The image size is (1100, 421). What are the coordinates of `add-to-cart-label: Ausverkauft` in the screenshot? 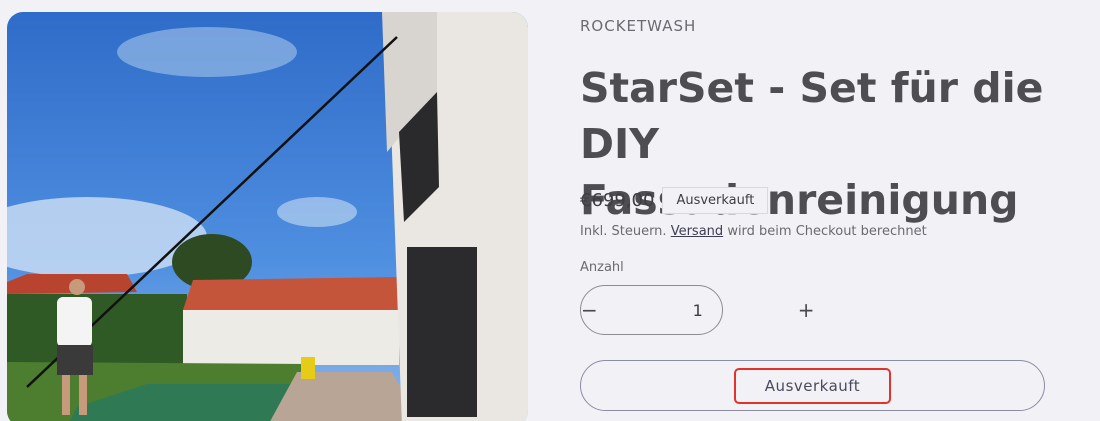 It's located at (812, 385).